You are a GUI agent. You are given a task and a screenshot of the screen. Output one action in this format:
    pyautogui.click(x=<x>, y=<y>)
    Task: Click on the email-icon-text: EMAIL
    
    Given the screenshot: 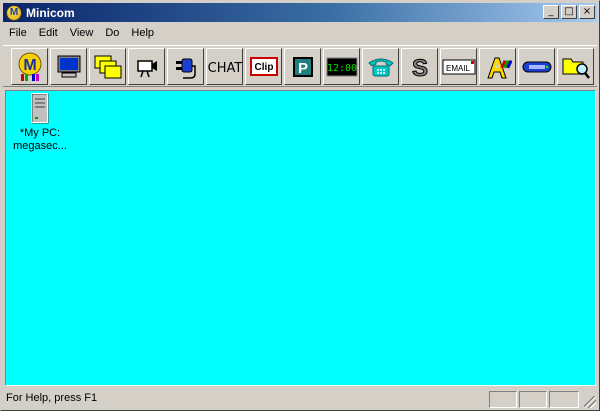 What is the action you would take?
    pyautogui.click(x=457, y=68)
    